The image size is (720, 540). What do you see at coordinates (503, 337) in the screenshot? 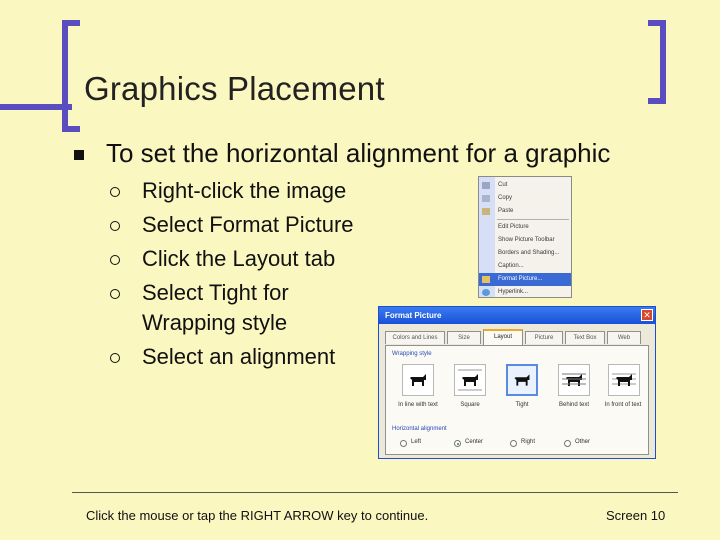
I see `tab-layout: Layout` at bounding box center [503, 337].